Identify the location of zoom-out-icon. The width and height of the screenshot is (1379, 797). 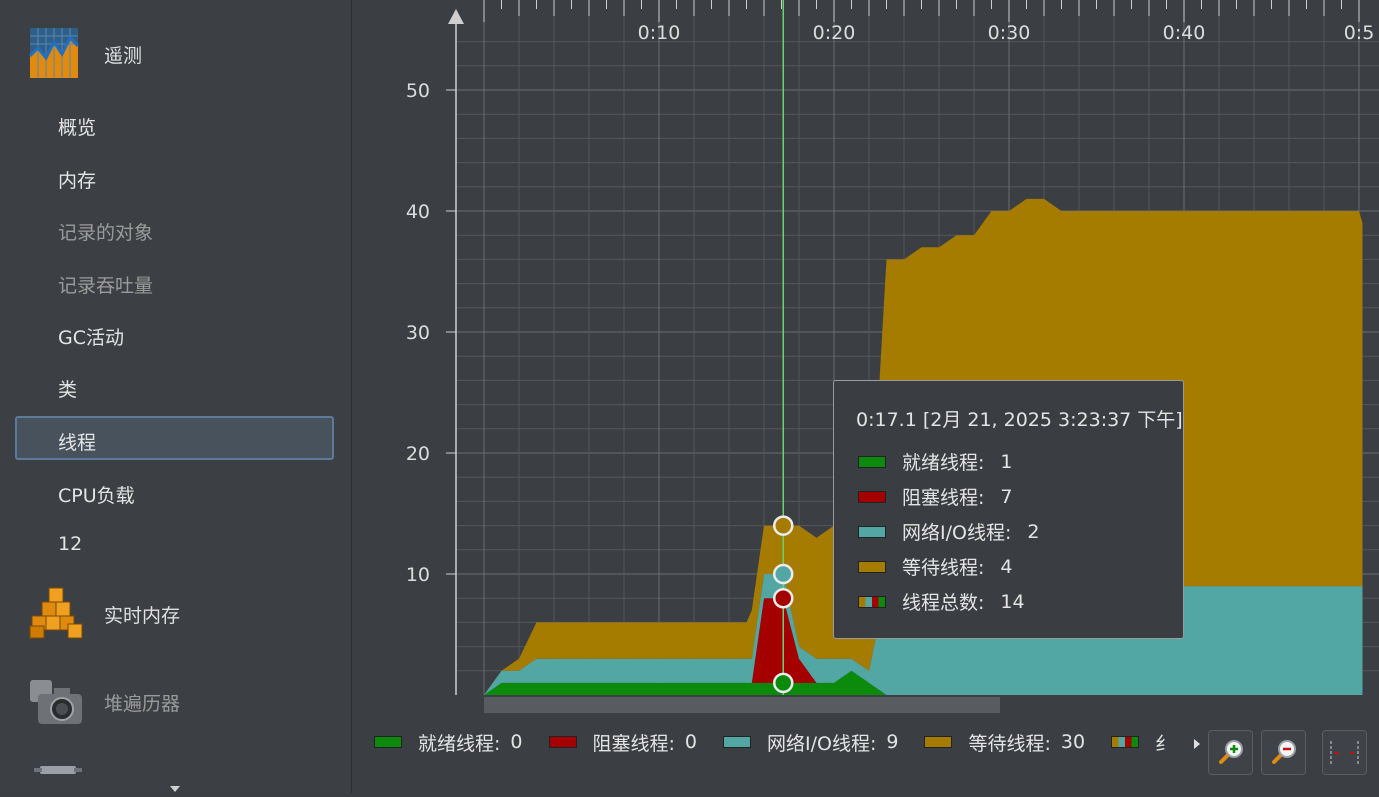
(1284, 752).